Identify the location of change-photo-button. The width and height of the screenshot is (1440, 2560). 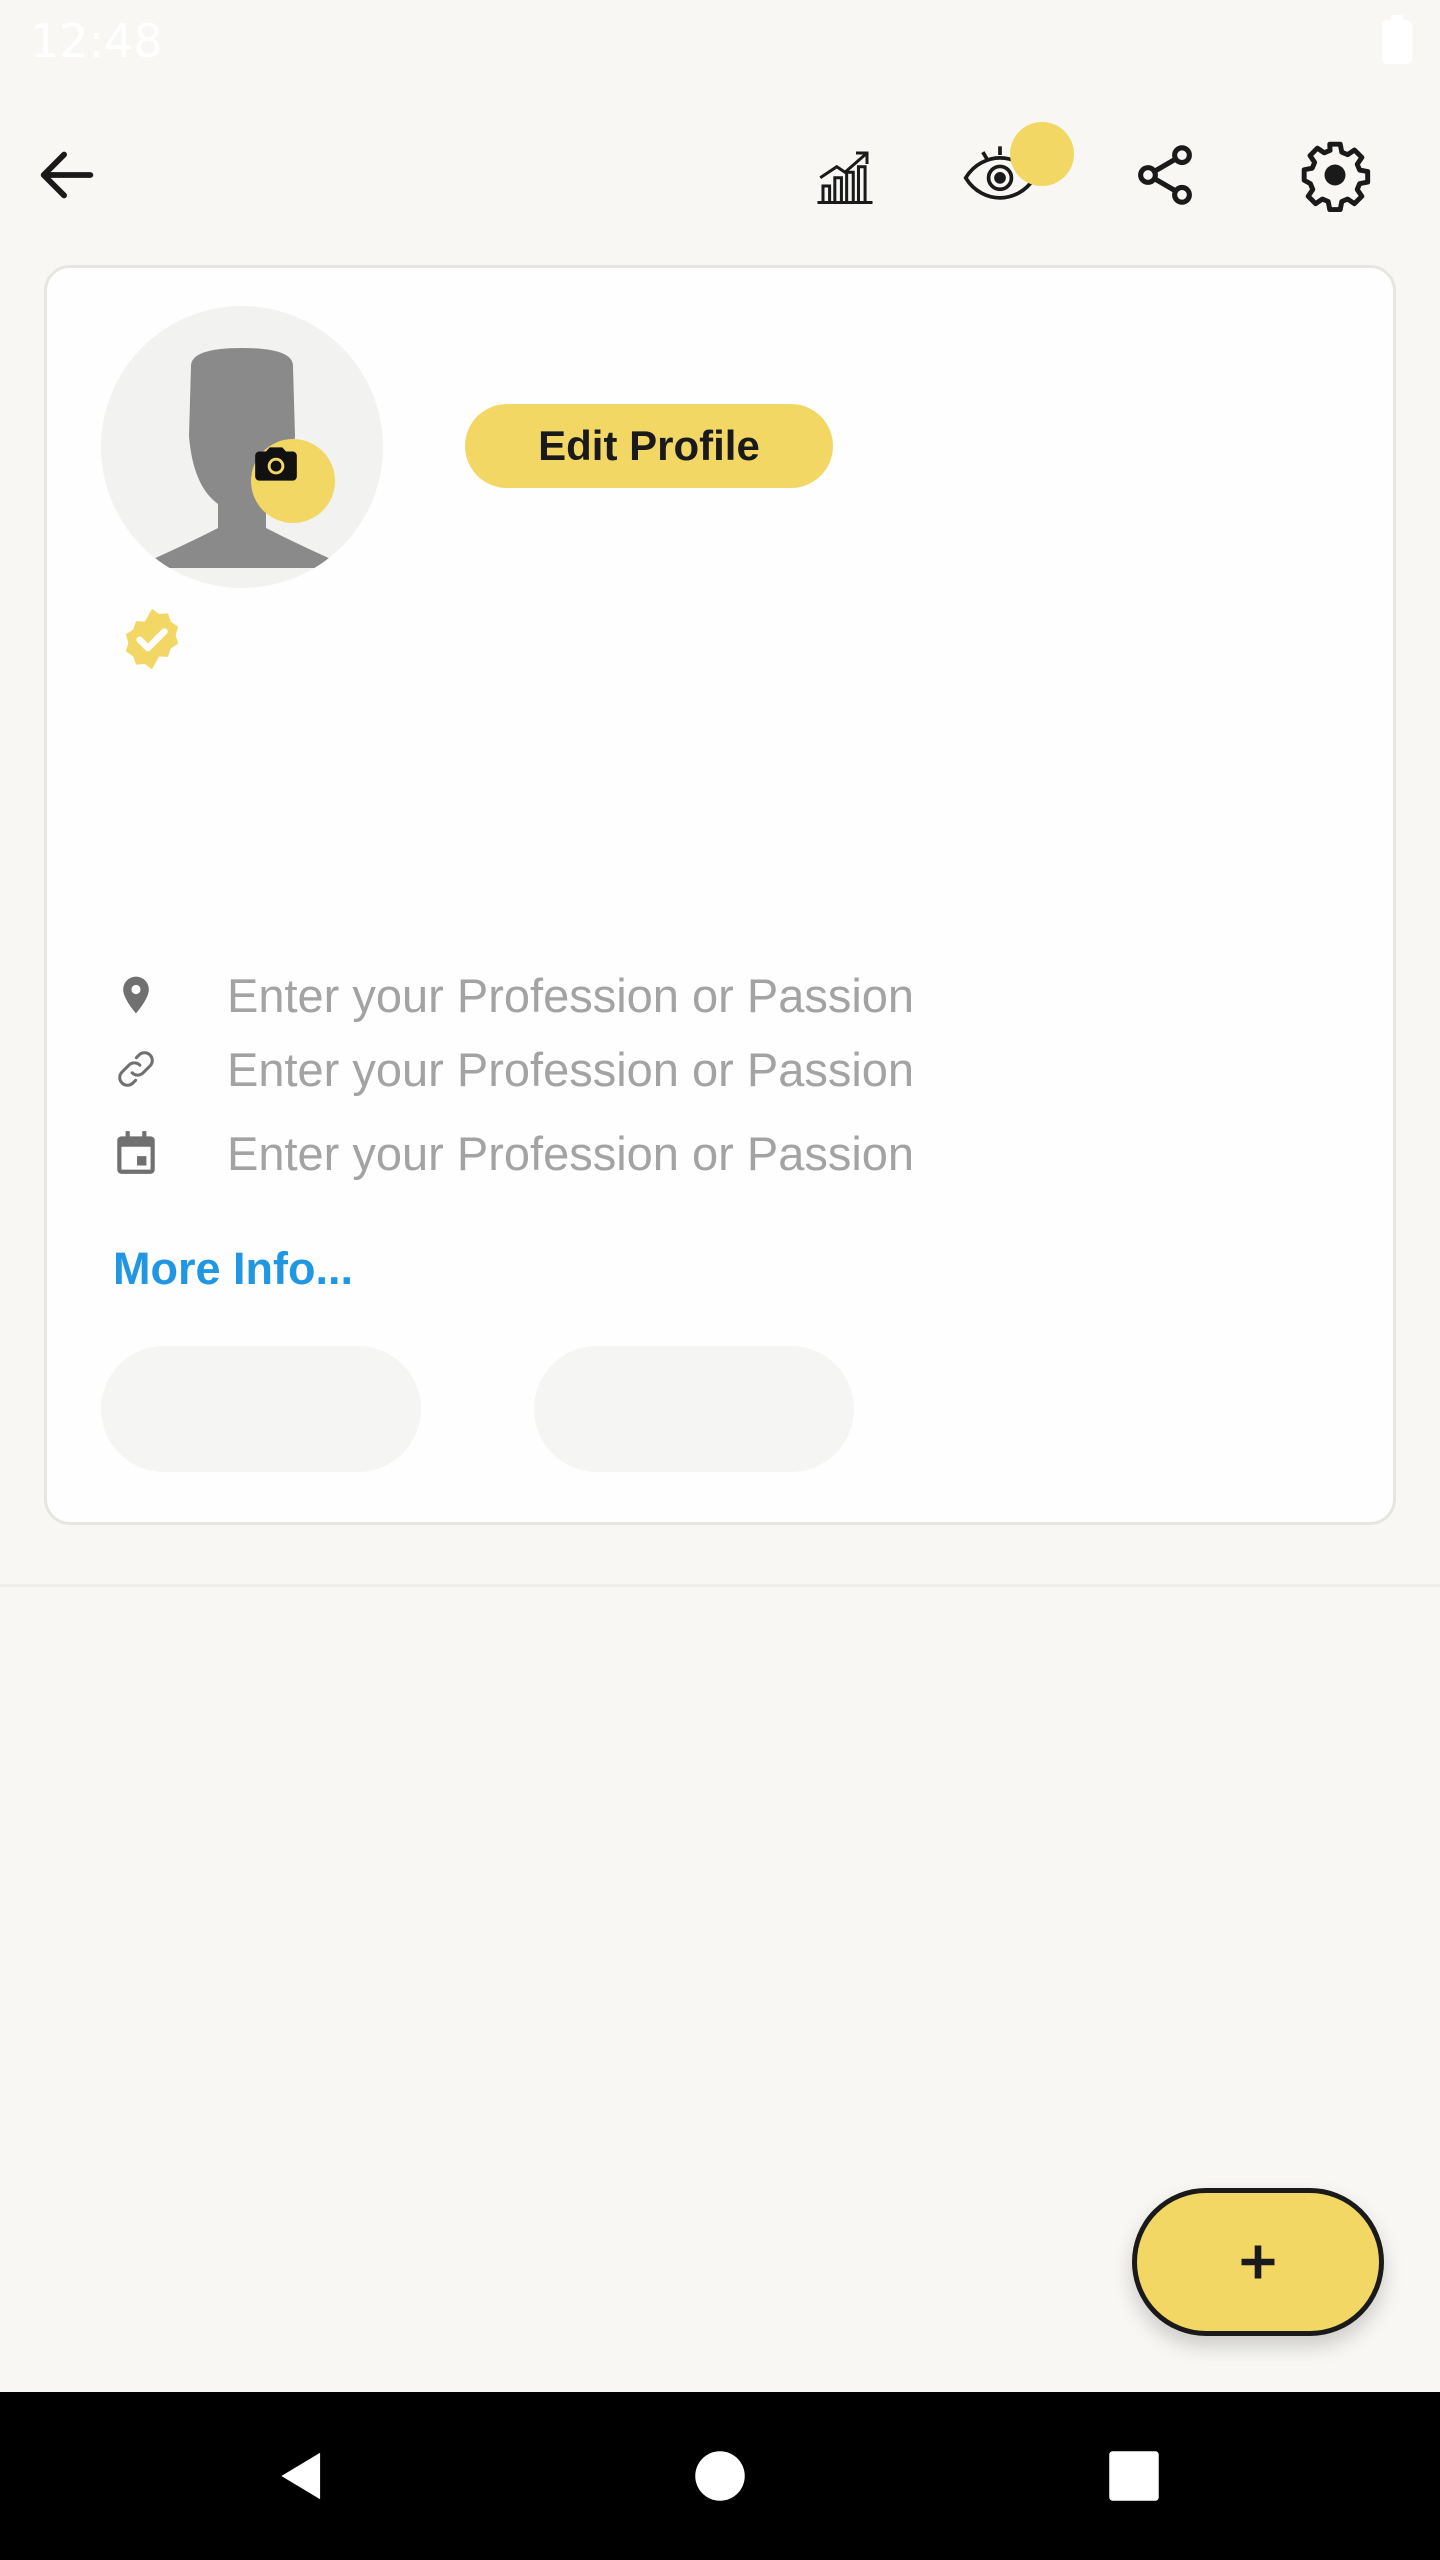
(293, 481).